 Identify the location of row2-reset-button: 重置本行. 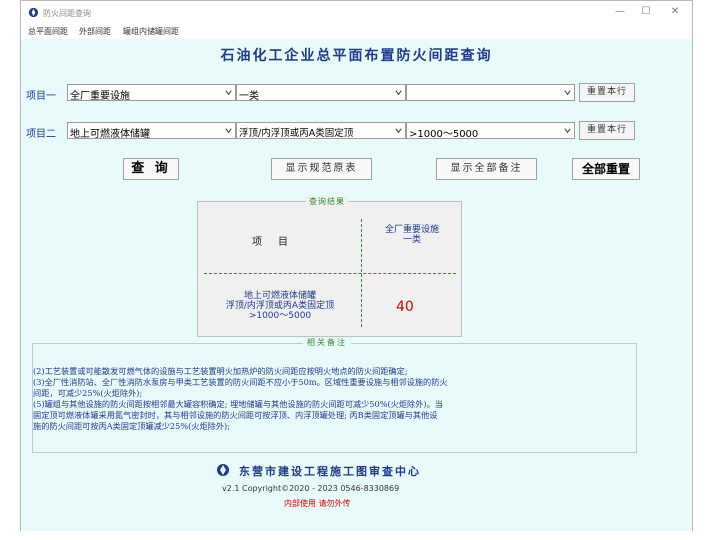
(607, 130).